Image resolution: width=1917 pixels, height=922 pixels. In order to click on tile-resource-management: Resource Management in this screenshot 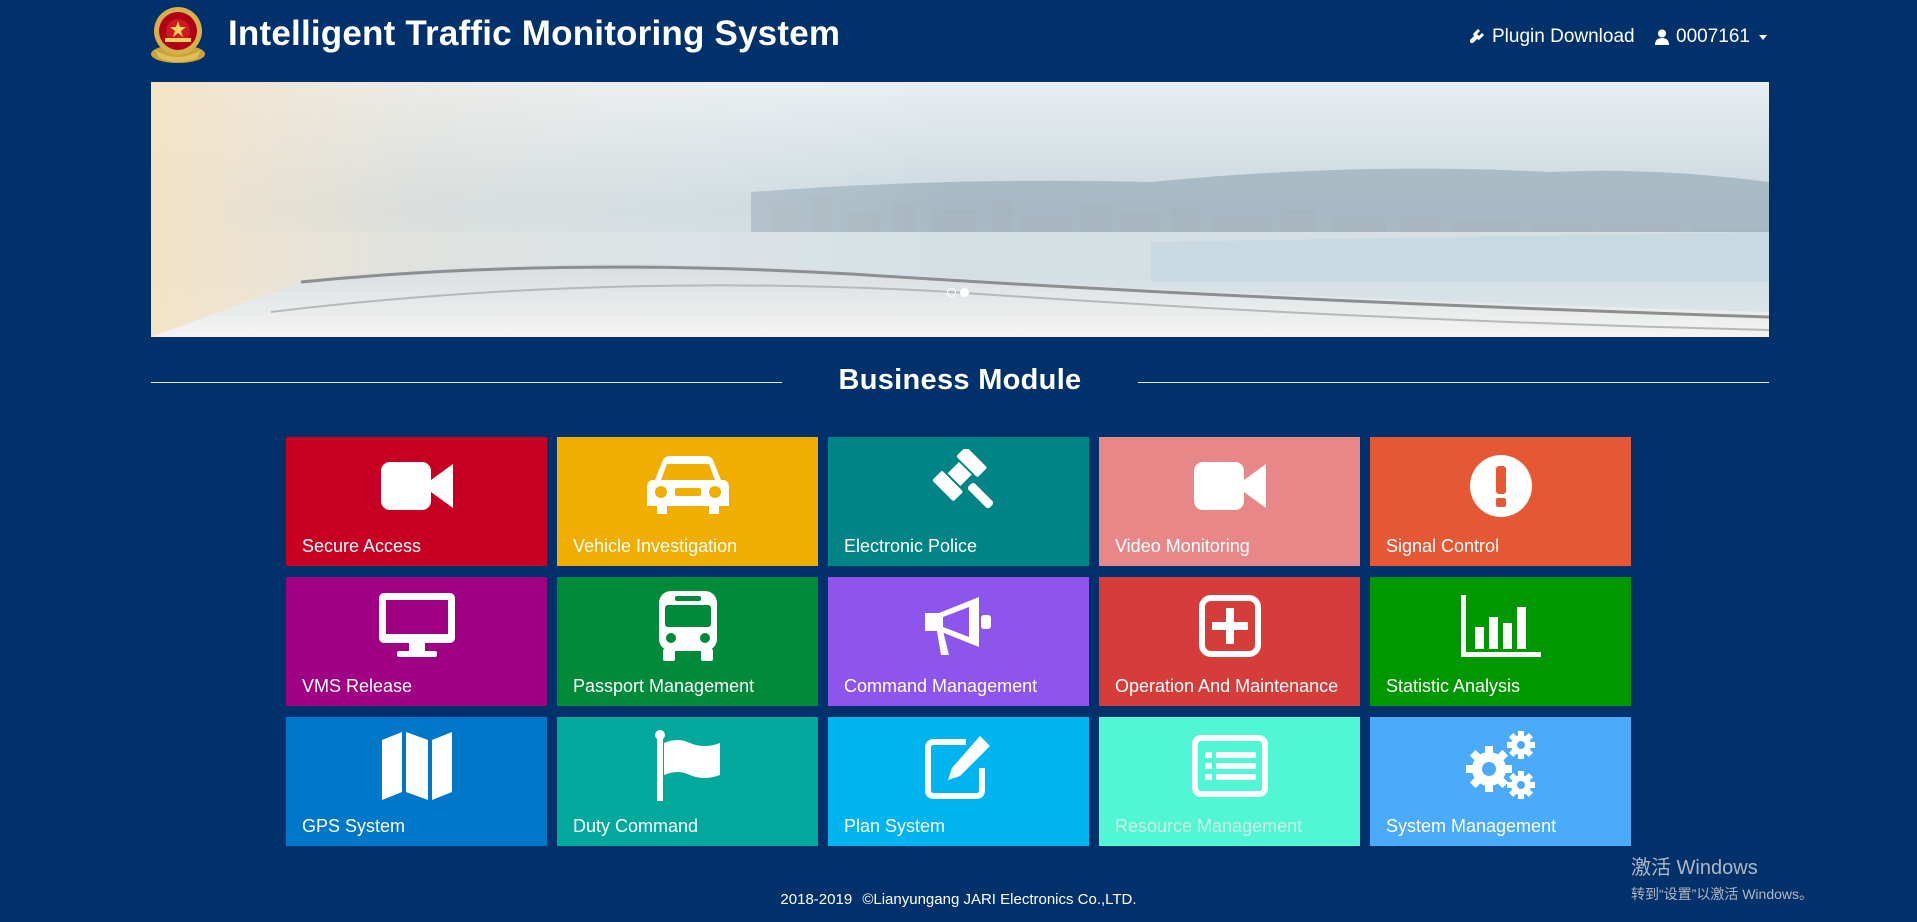, I will do `click(1229, 781)`.